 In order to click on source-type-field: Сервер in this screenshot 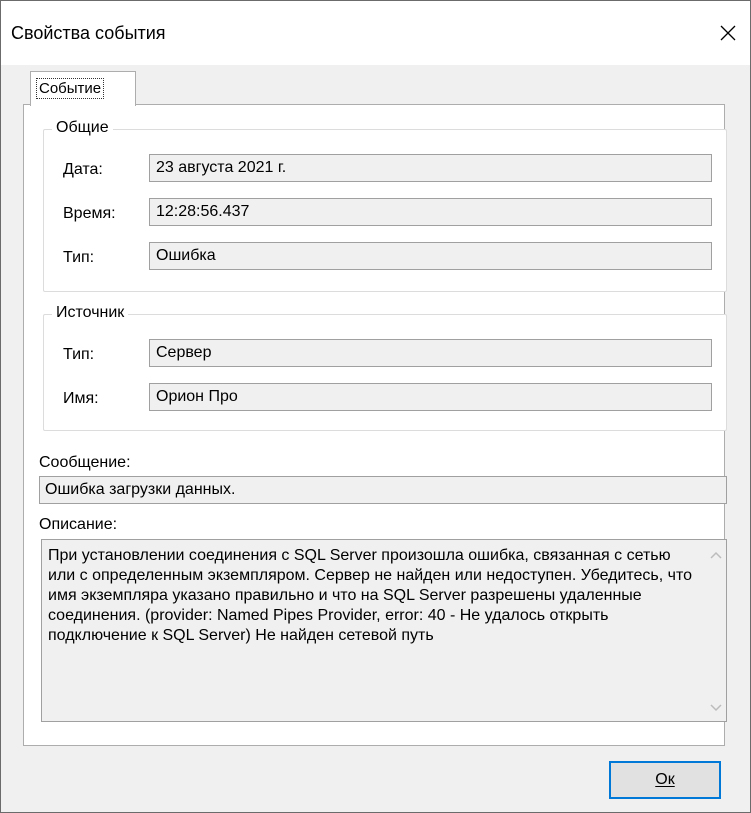, I will do `click(430, 353)`.